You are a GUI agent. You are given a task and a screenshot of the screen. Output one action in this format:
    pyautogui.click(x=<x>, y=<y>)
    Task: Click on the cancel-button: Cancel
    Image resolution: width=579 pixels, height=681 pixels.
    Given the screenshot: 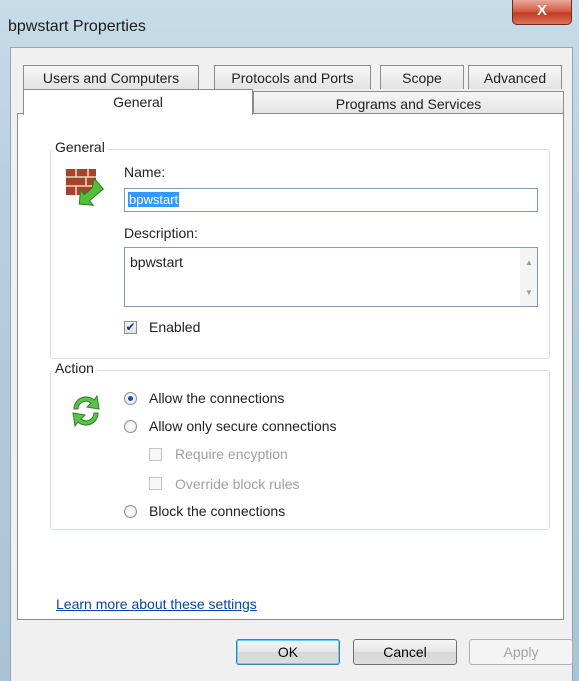 What is the action you would take?
    pyautogui.click(x=405, y=652)
    